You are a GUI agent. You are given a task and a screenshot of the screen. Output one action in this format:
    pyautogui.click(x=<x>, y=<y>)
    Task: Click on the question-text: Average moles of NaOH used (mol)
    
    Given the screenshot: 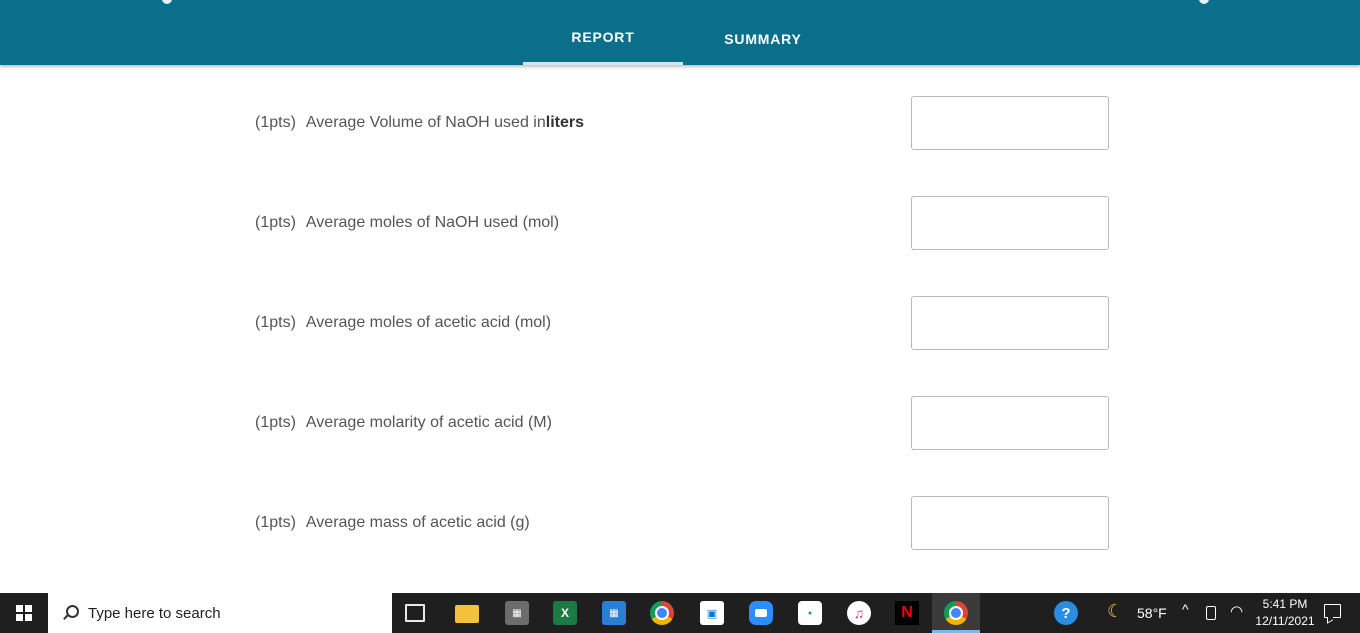 What is the action you would take?
    pyautogui.click(x=432, y=222)
    